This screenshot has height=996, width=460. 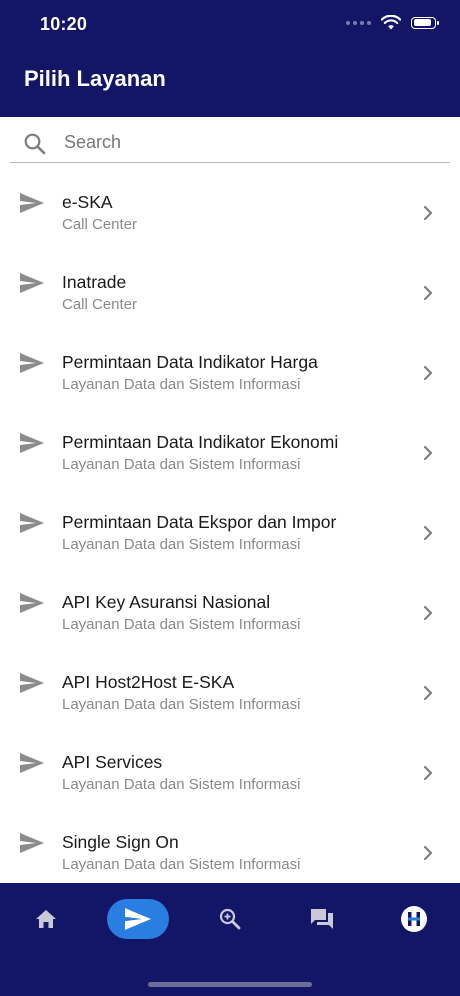 I want to click on item-title: Inatrade, so click(x=94, y=282).